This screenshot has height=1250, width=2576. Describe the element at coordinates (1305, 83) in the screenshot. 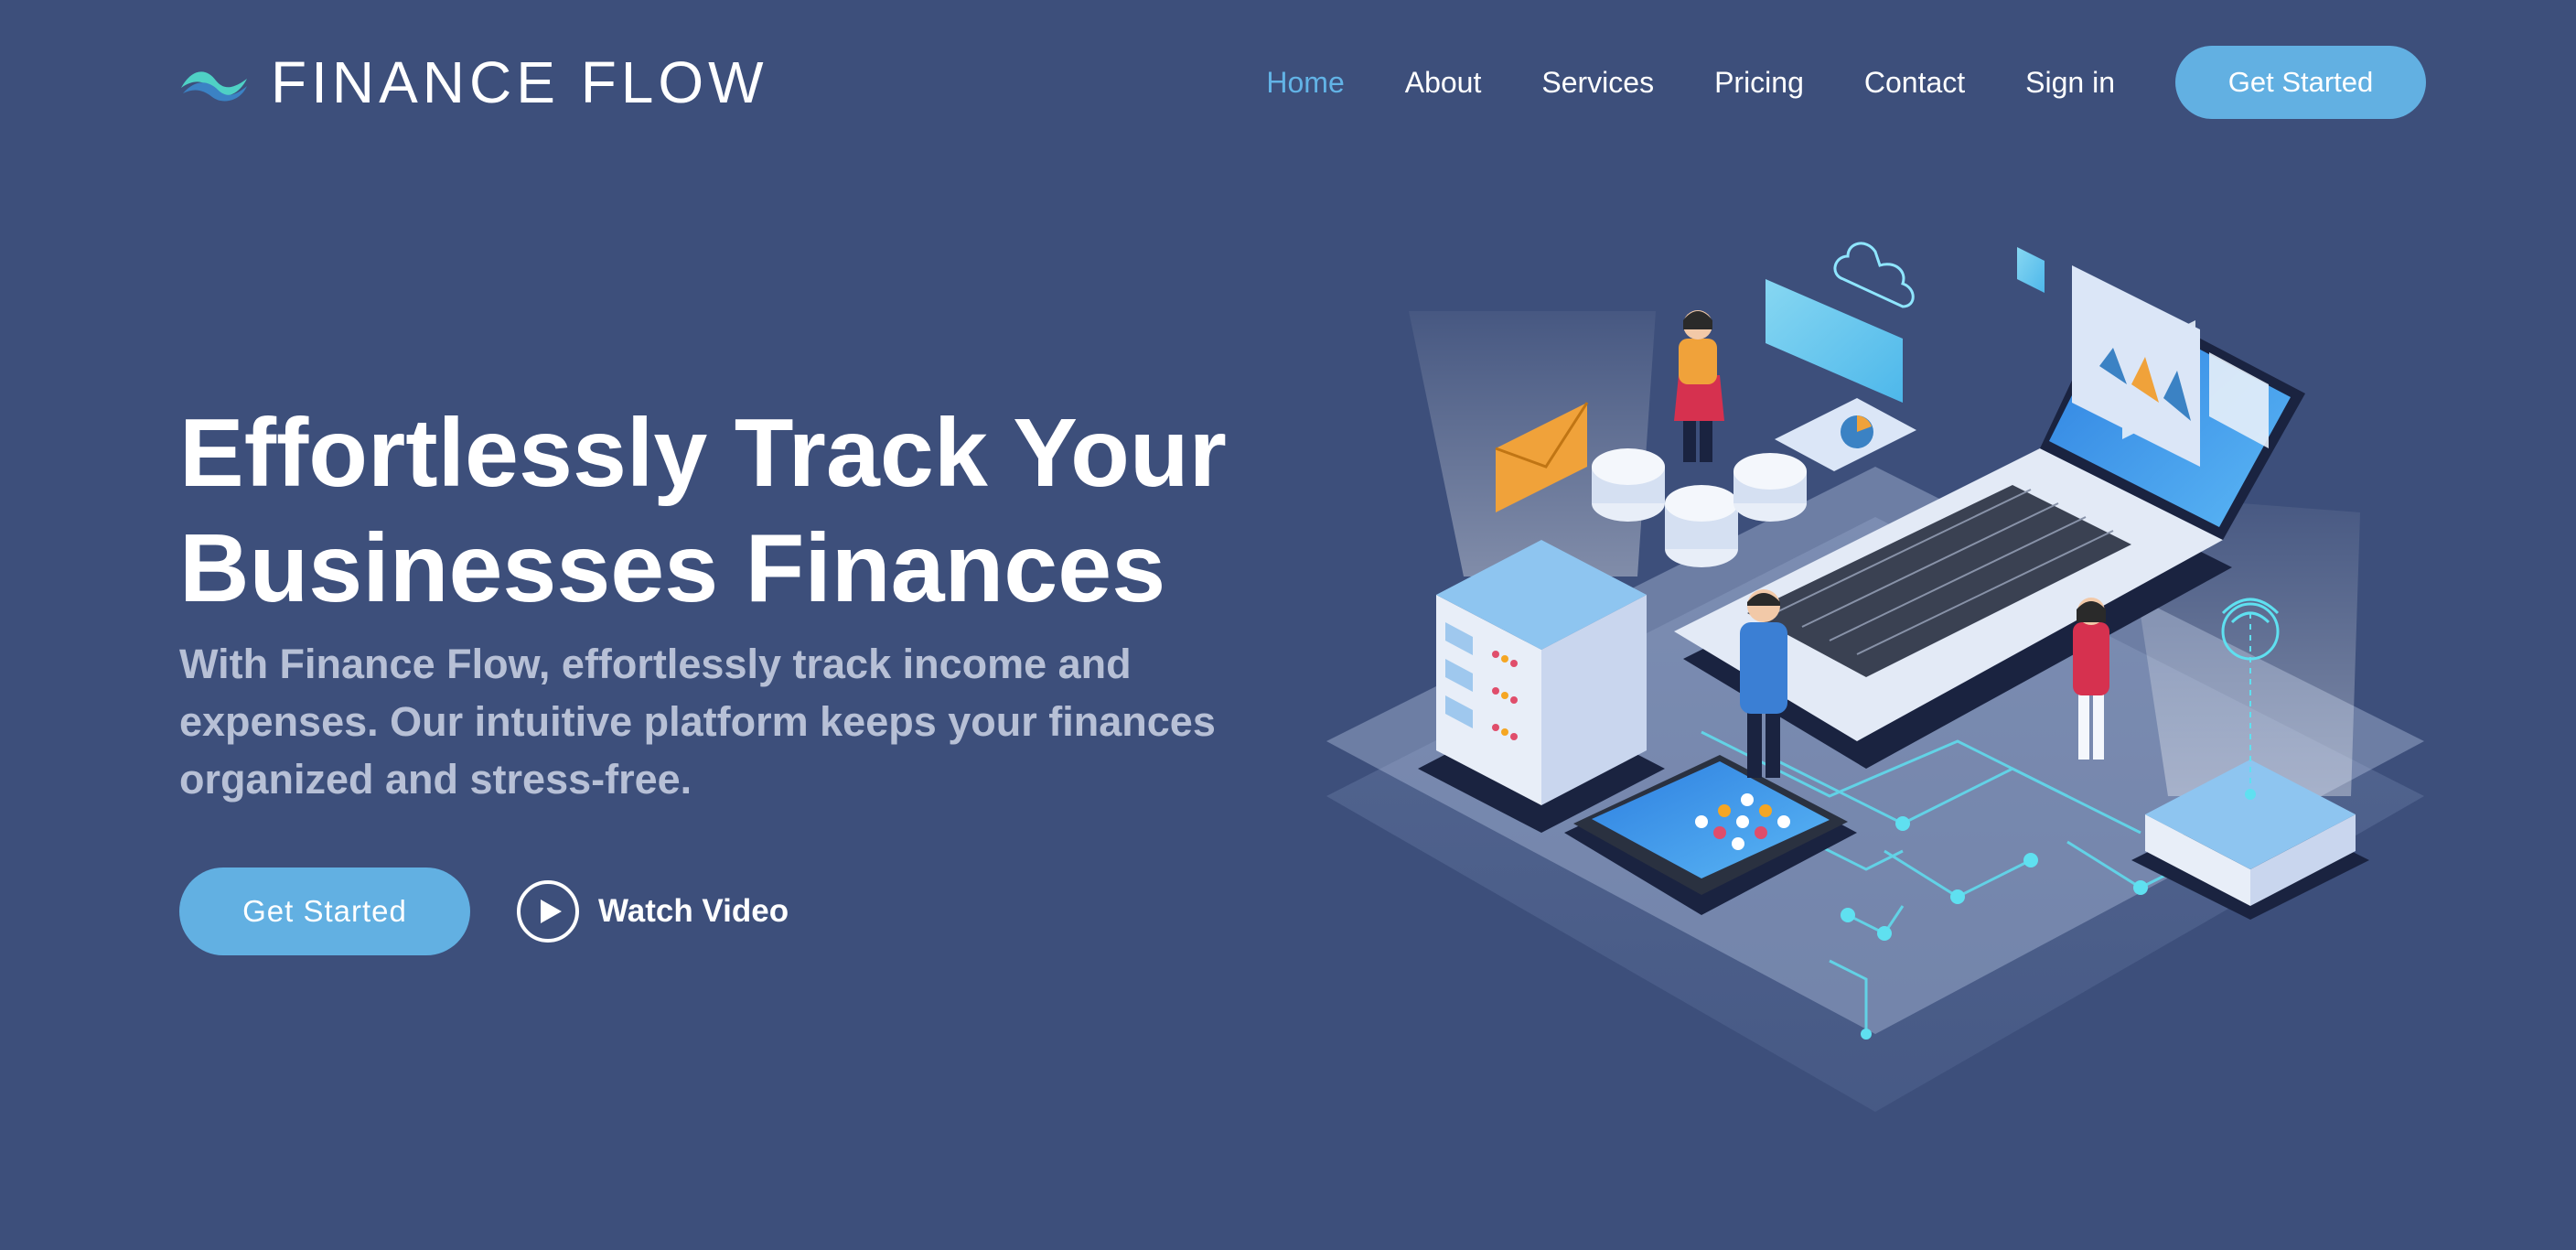

I see `nav-link-home: Home` at that location.